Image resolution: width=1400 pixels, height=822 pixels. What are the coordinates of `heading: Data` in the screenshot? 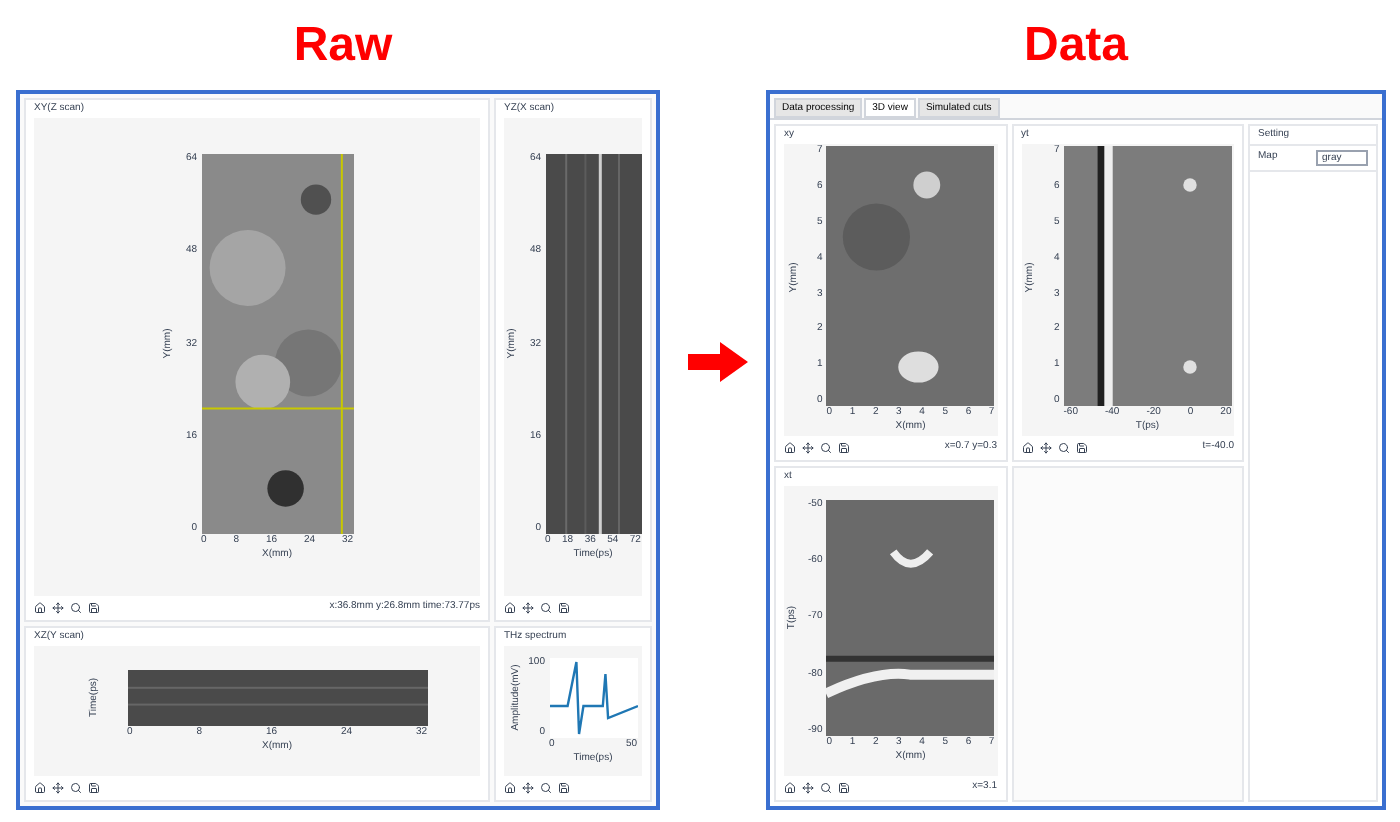 It's located at (1076, 45).